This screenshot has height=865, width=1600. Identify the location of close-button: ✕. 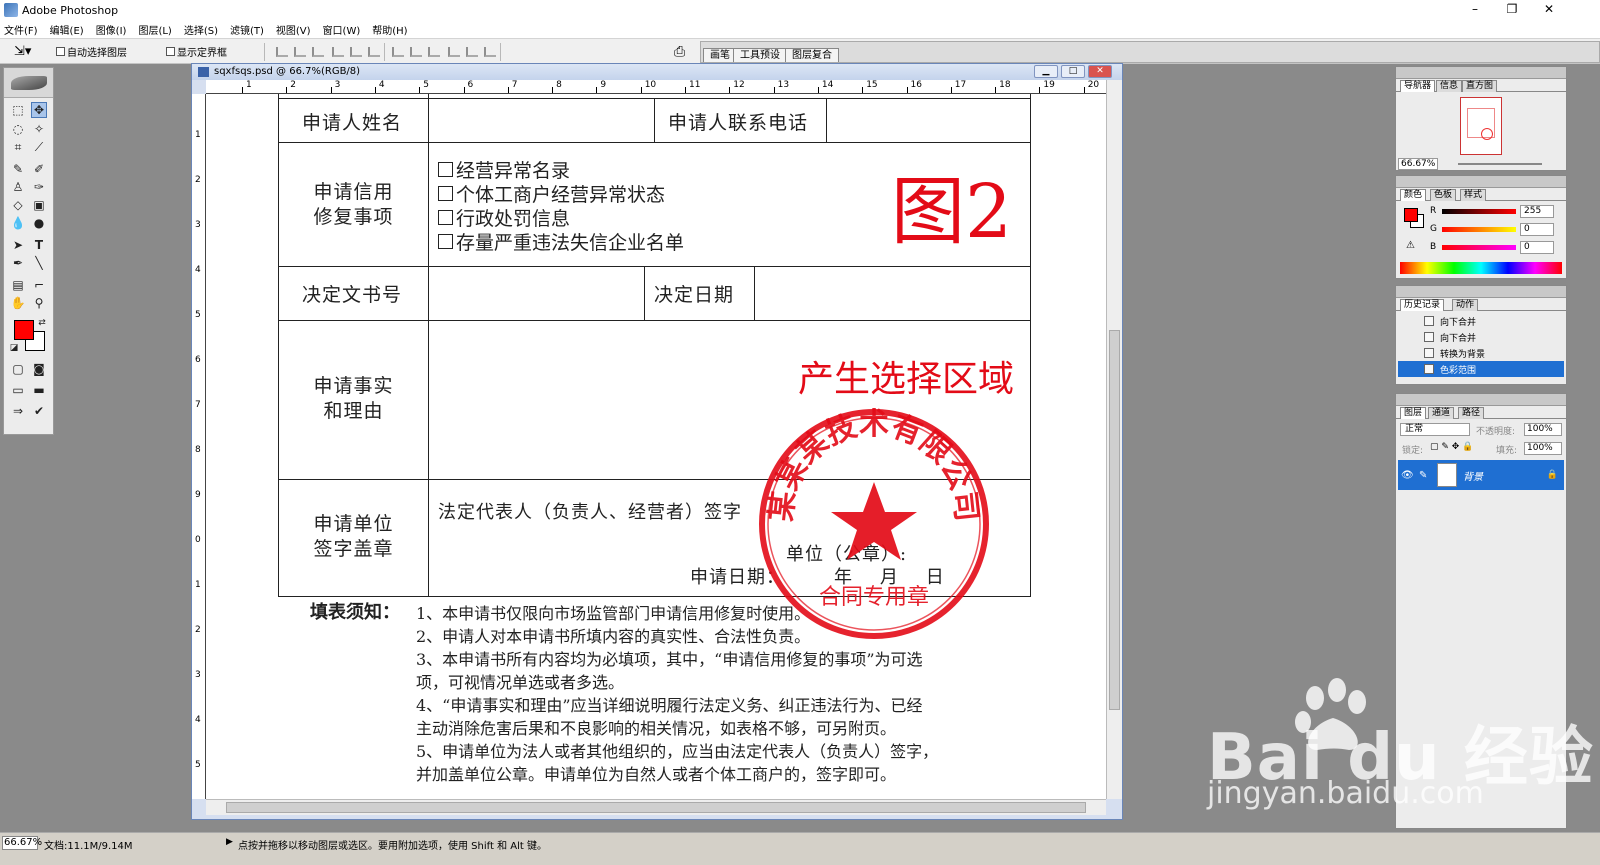
(1549, 10).